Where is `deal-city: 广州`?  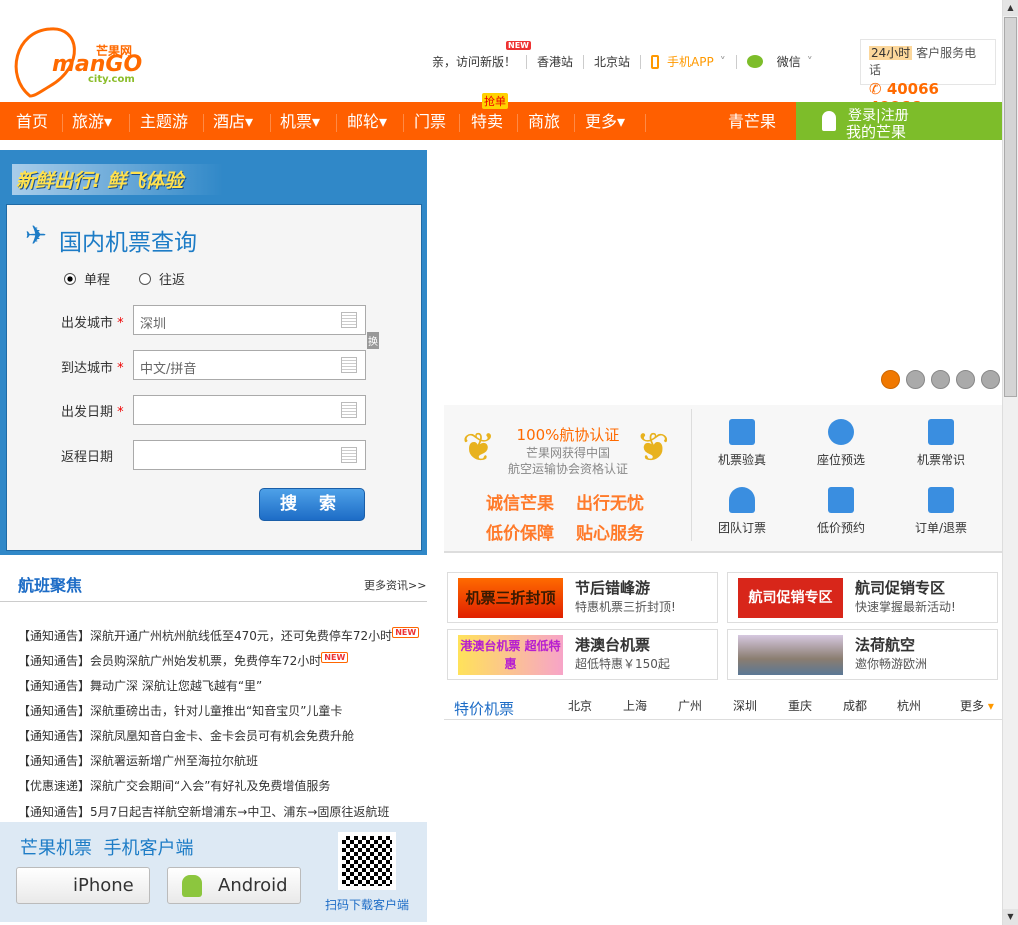
deal-city: 广州 is located at coordinates (690, 705).